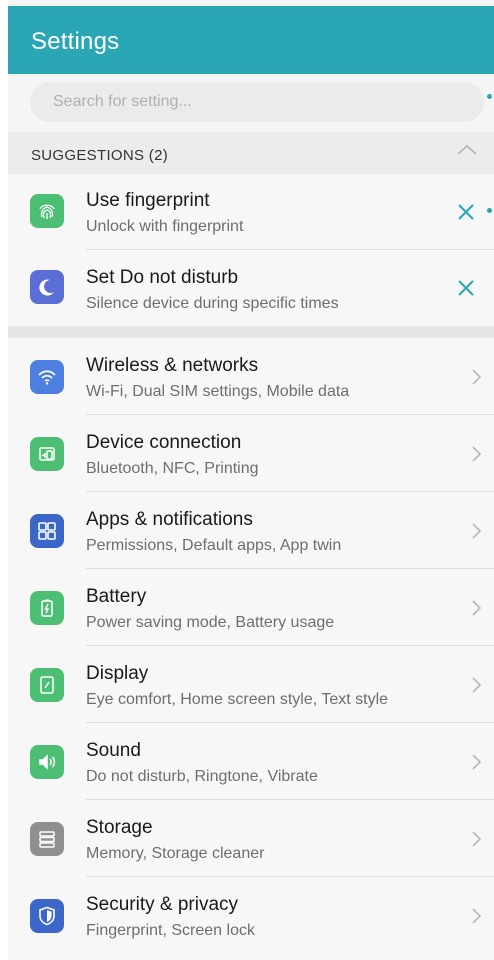 The image size is (494, 960). What do you see at coordinates (164, 442) in the screenshot?
I see `settings-item-title: Device connection` at bounding box center [164, 442].